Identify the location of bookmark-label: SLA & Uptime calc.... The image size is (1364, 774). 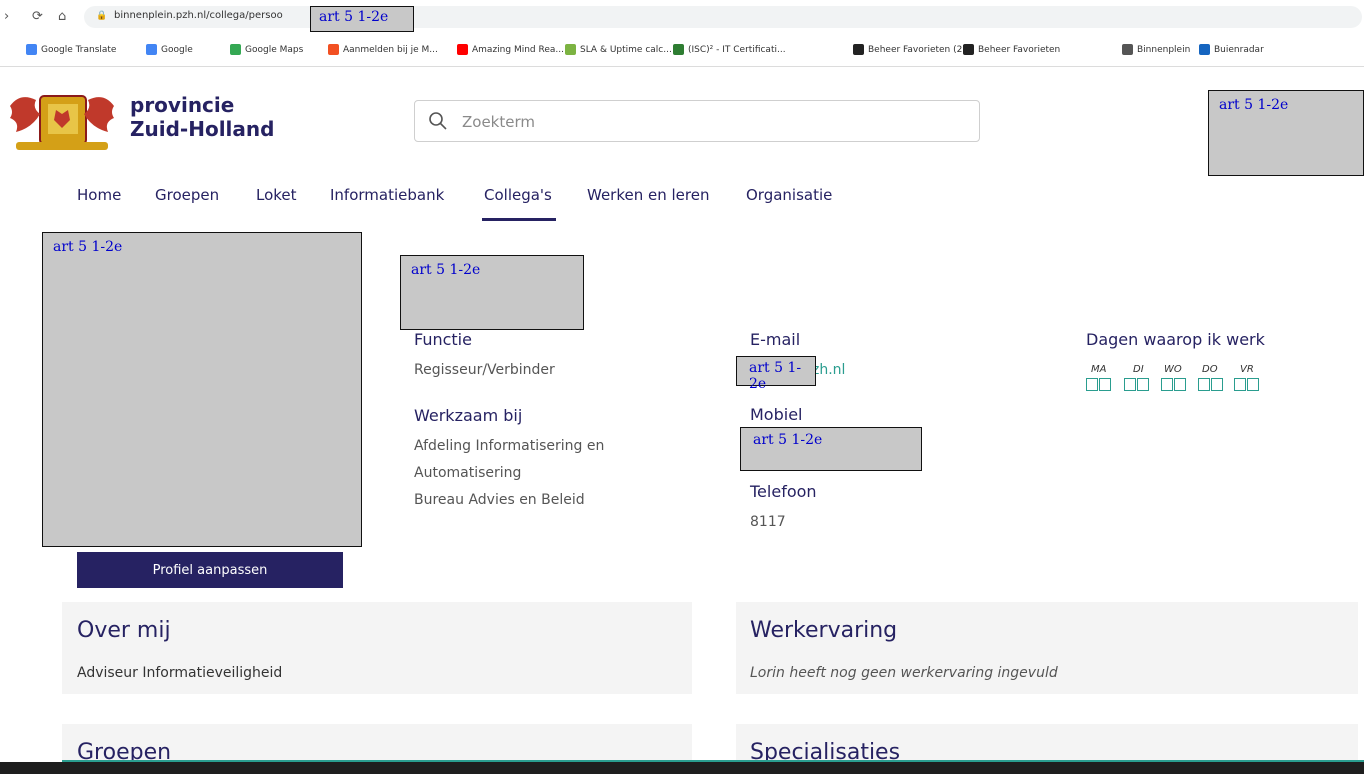
(626, 49).